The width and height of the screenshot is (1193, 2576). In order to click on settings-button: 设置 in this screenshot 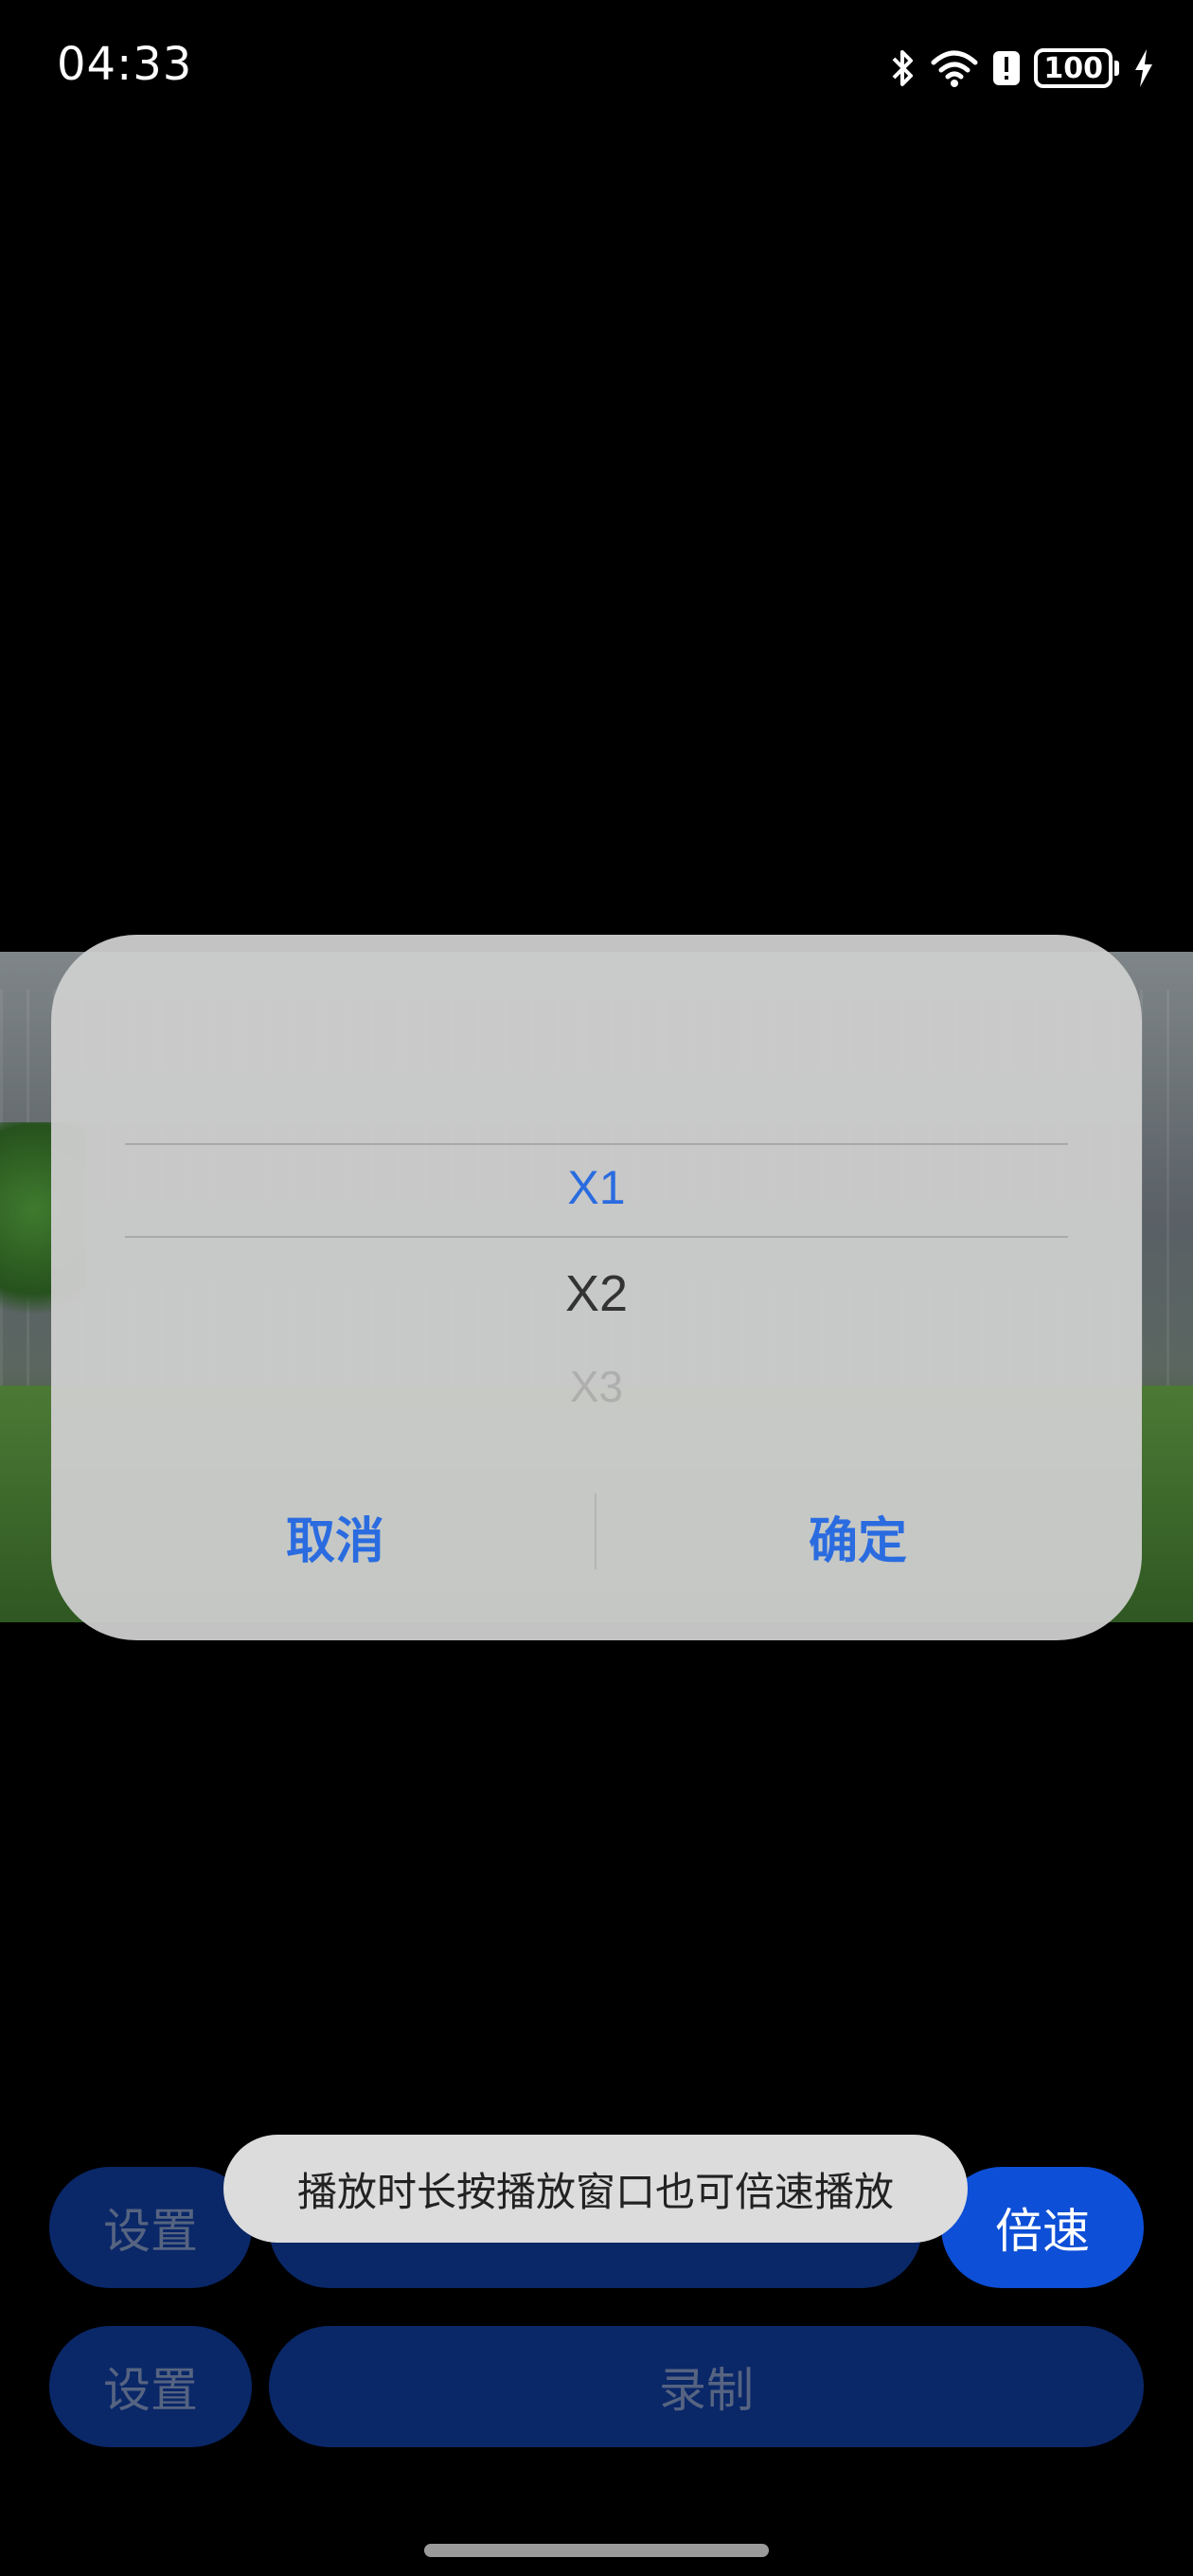, I will do `click(150, 2227)`.